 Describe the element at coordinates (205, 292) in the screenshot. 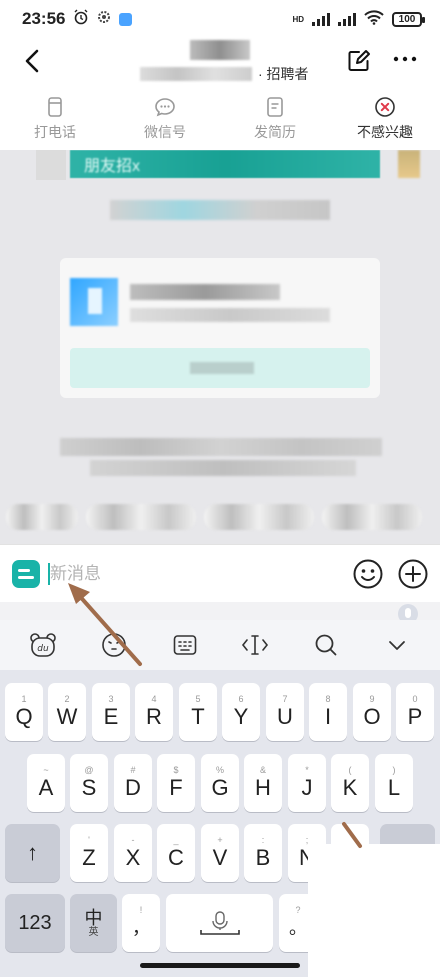

I see `job-card-title-redacted` at that location.